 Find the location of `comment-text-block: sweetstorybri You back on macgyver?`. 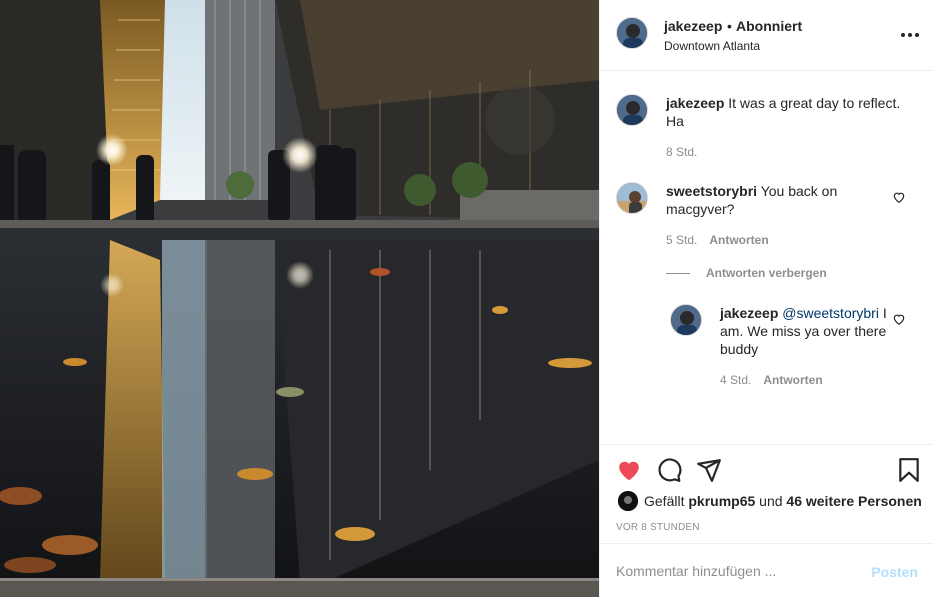

comment-text-block: sweetstorybri You back on macgyver? is located at coordinates (776, 200).